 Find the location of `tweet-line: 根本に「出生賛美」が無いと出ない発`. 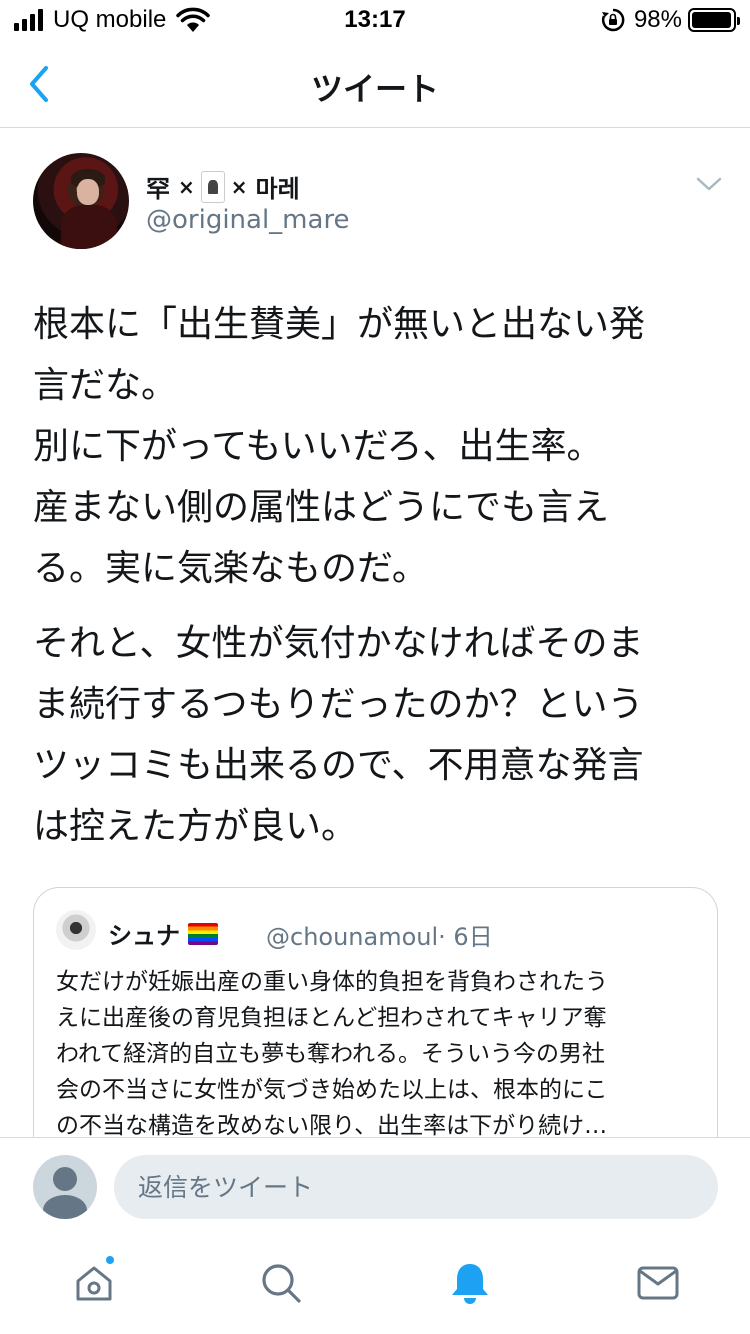

tweet-line: 根本に「出生賛美」が無いと出ない発 is located at coordinates (339, 324).